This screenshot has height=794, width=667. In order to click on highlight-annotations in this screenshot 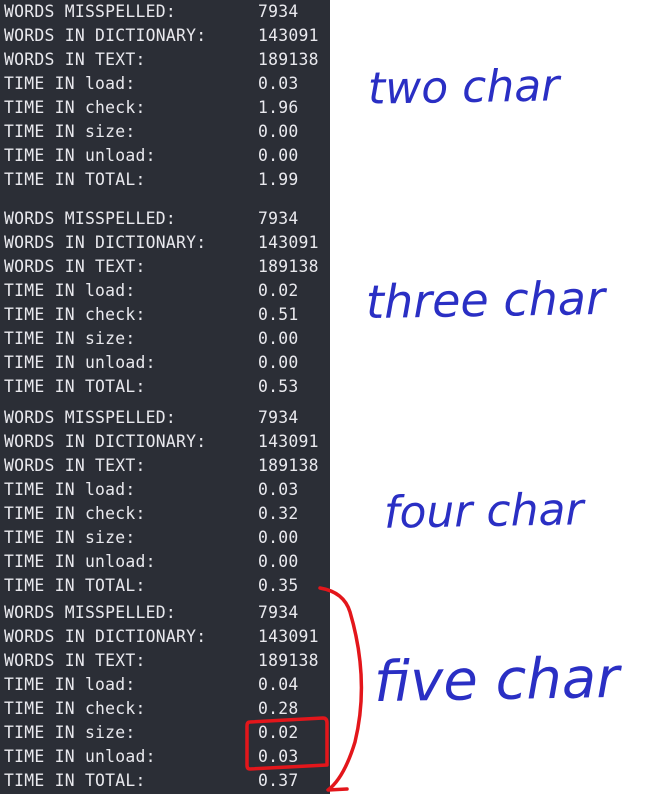, I will do `click(304, 689)`.